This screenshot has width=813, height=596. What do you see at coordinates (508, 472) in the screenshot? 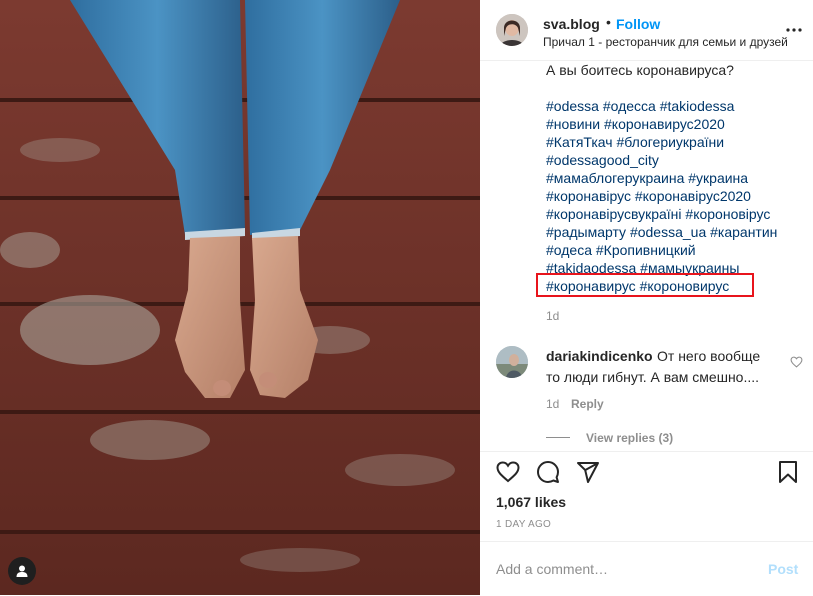
I see `heart-icon` at bounding box center [508, 472].